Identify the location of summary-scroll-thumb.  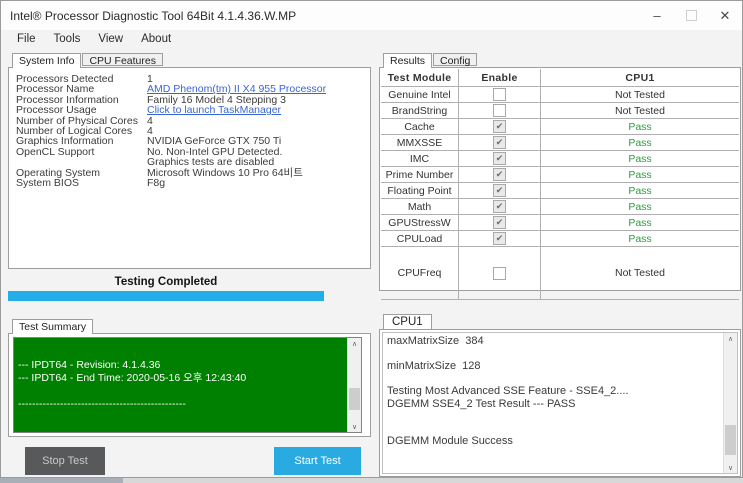
(354, 399).